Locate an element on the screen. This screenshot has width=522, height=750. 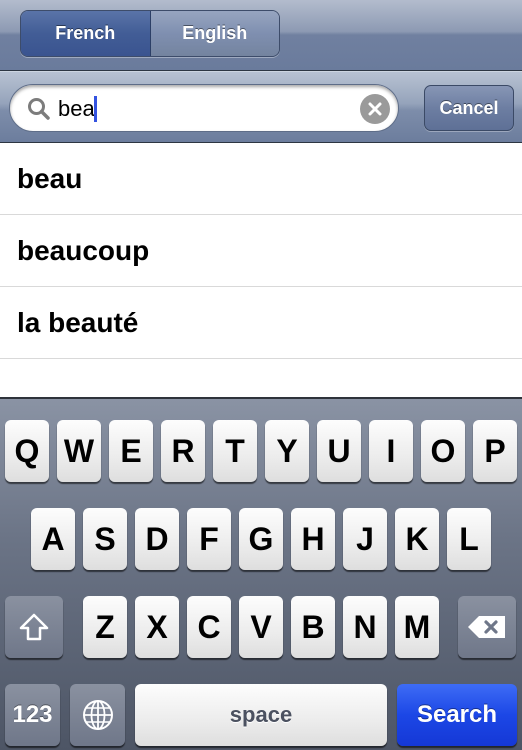
search-bar: bea Cancel is located at coordinates (261, 107).